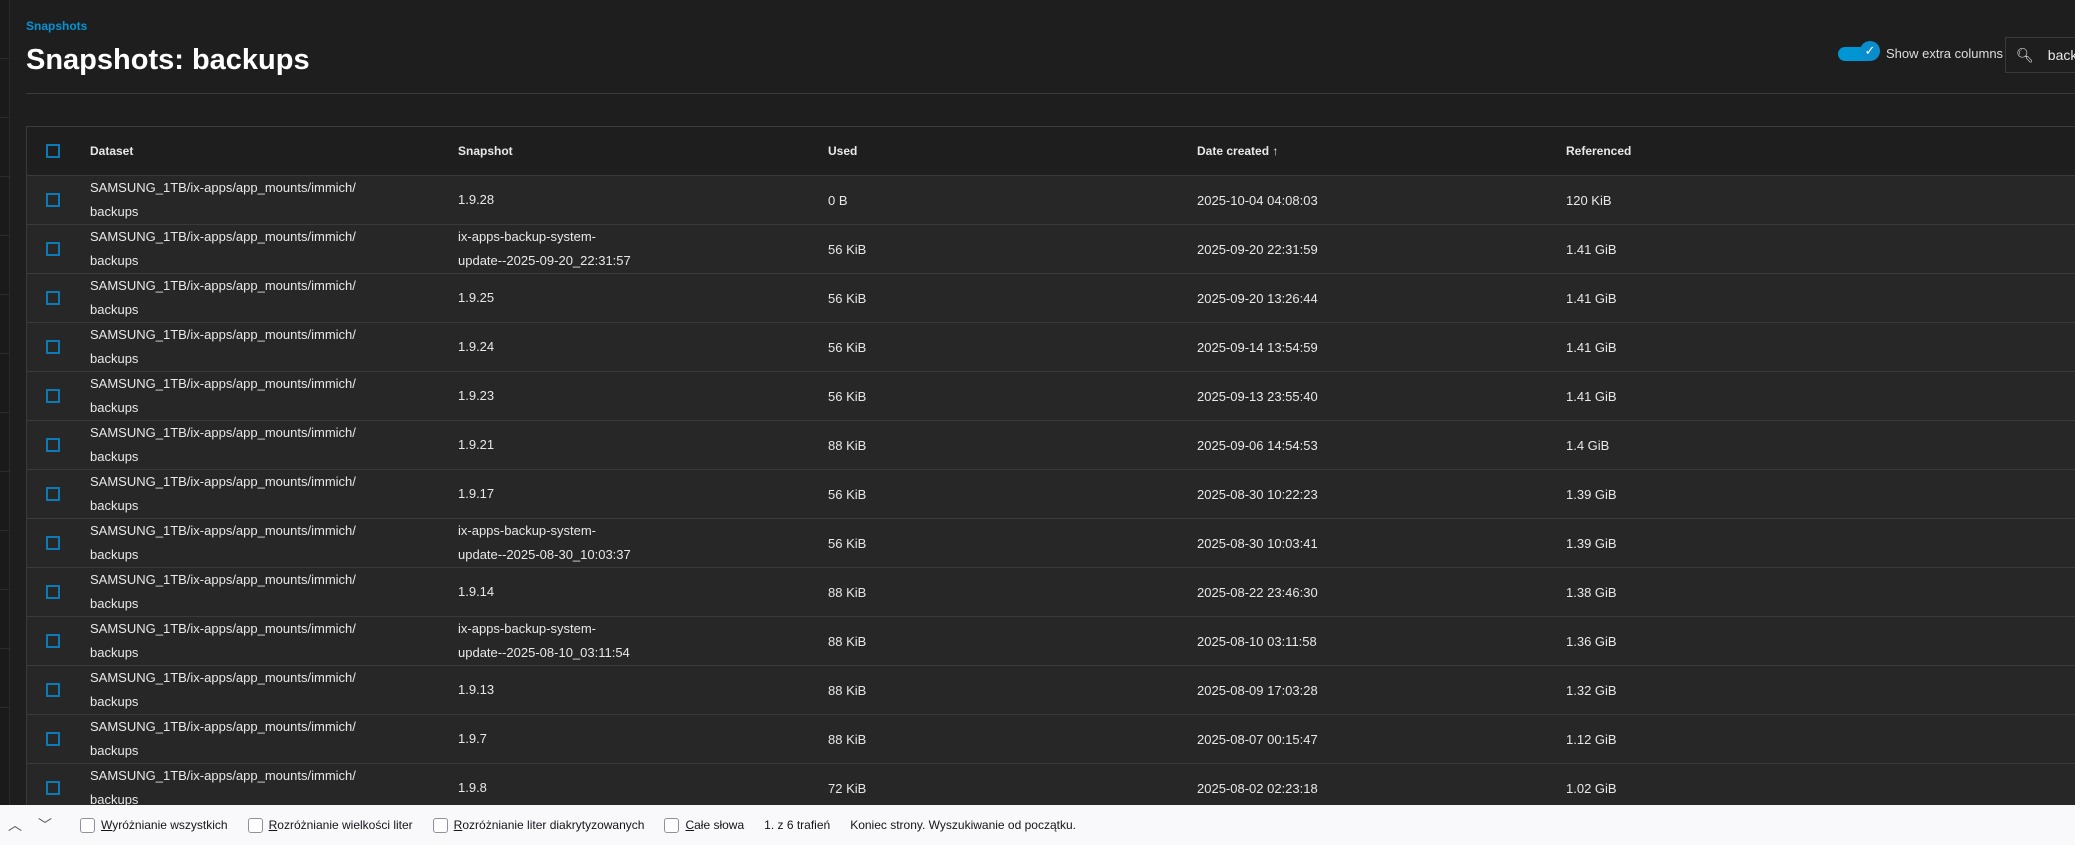  What do you see at coordinates (476, 395) in the screenshot?
I see `cell-snapshot: 1.9.23` at bounding box center [476, 395].